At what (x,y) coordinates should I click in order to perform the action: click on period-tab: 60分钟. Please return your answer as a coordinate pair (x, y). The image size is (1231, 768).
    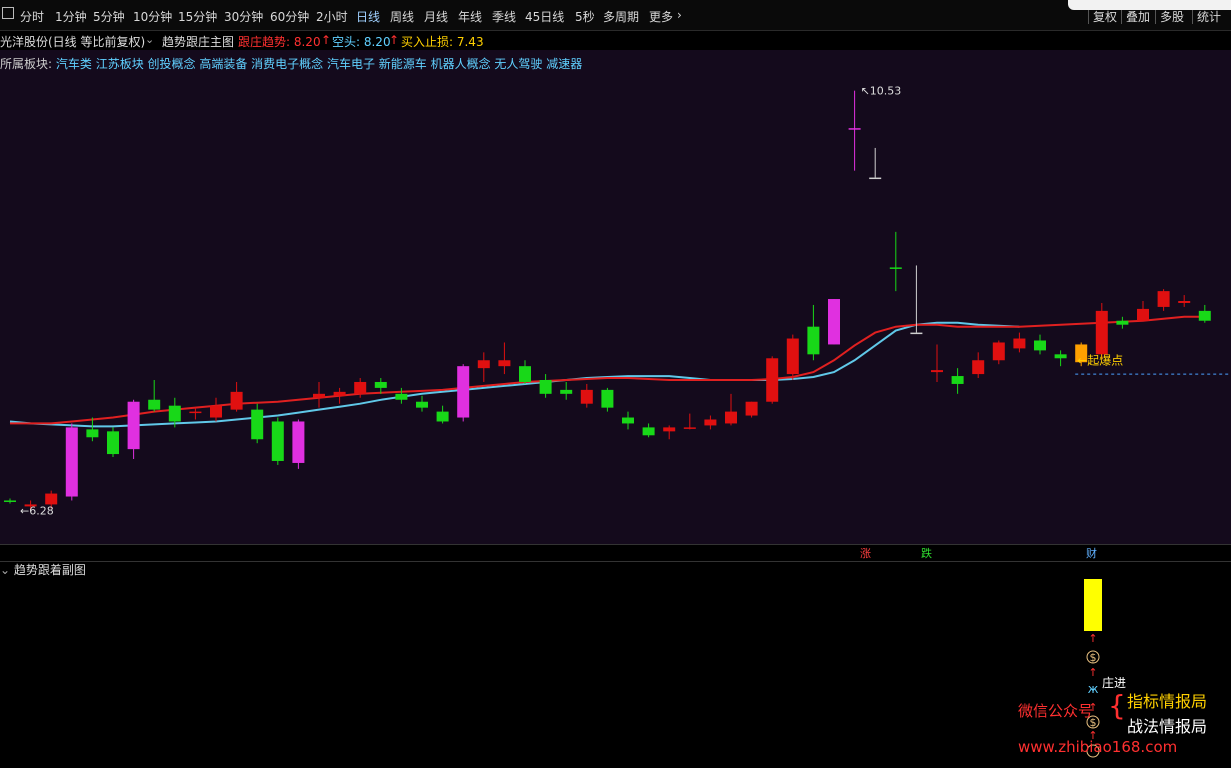
    Looking at the image, I should click on (289, 16).